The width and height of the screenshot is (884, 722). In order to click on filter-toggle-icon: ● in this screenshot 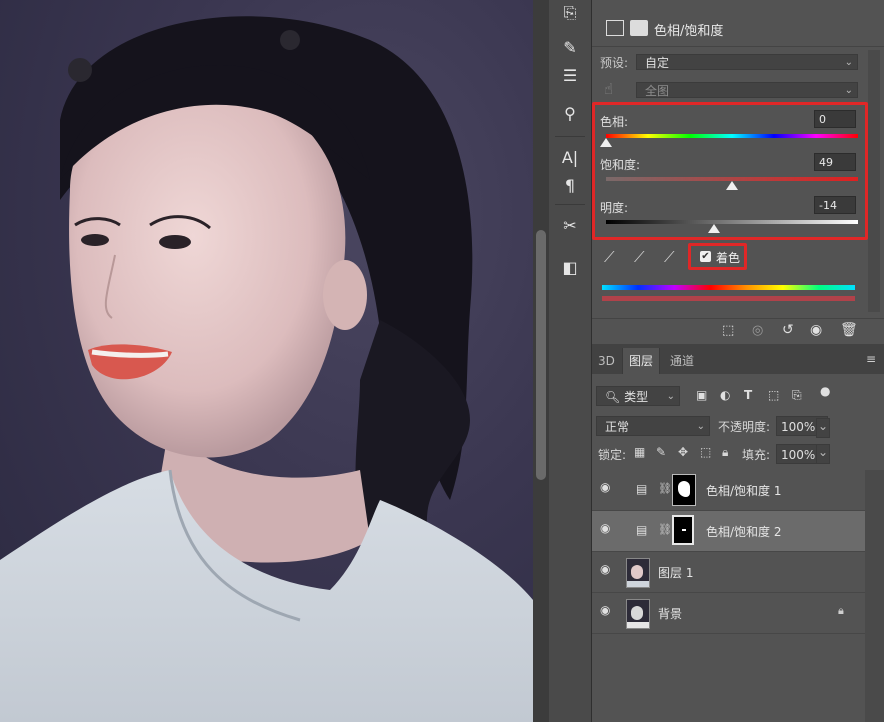, I will do `click(825, 391)`.